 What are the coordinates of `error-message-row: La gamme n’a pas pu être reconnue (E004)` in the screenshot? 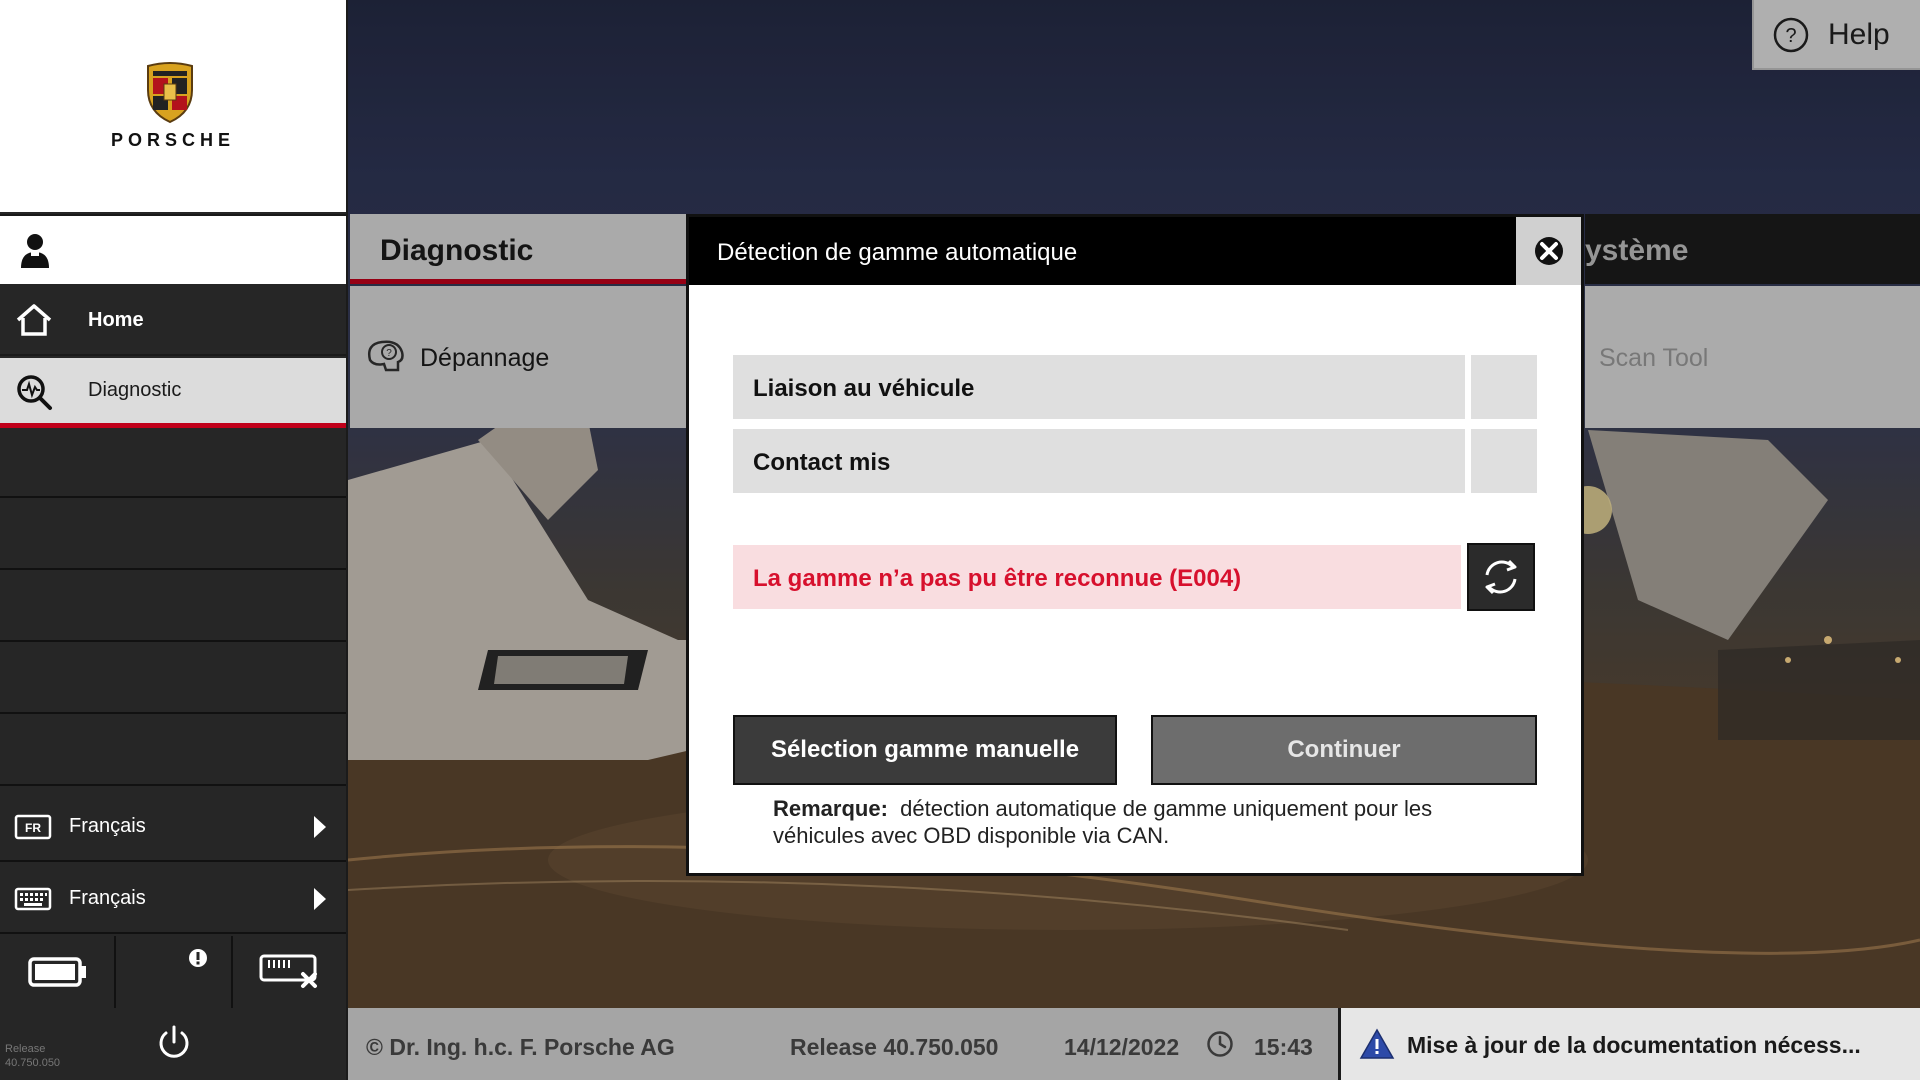 It's located at (1097, 577).